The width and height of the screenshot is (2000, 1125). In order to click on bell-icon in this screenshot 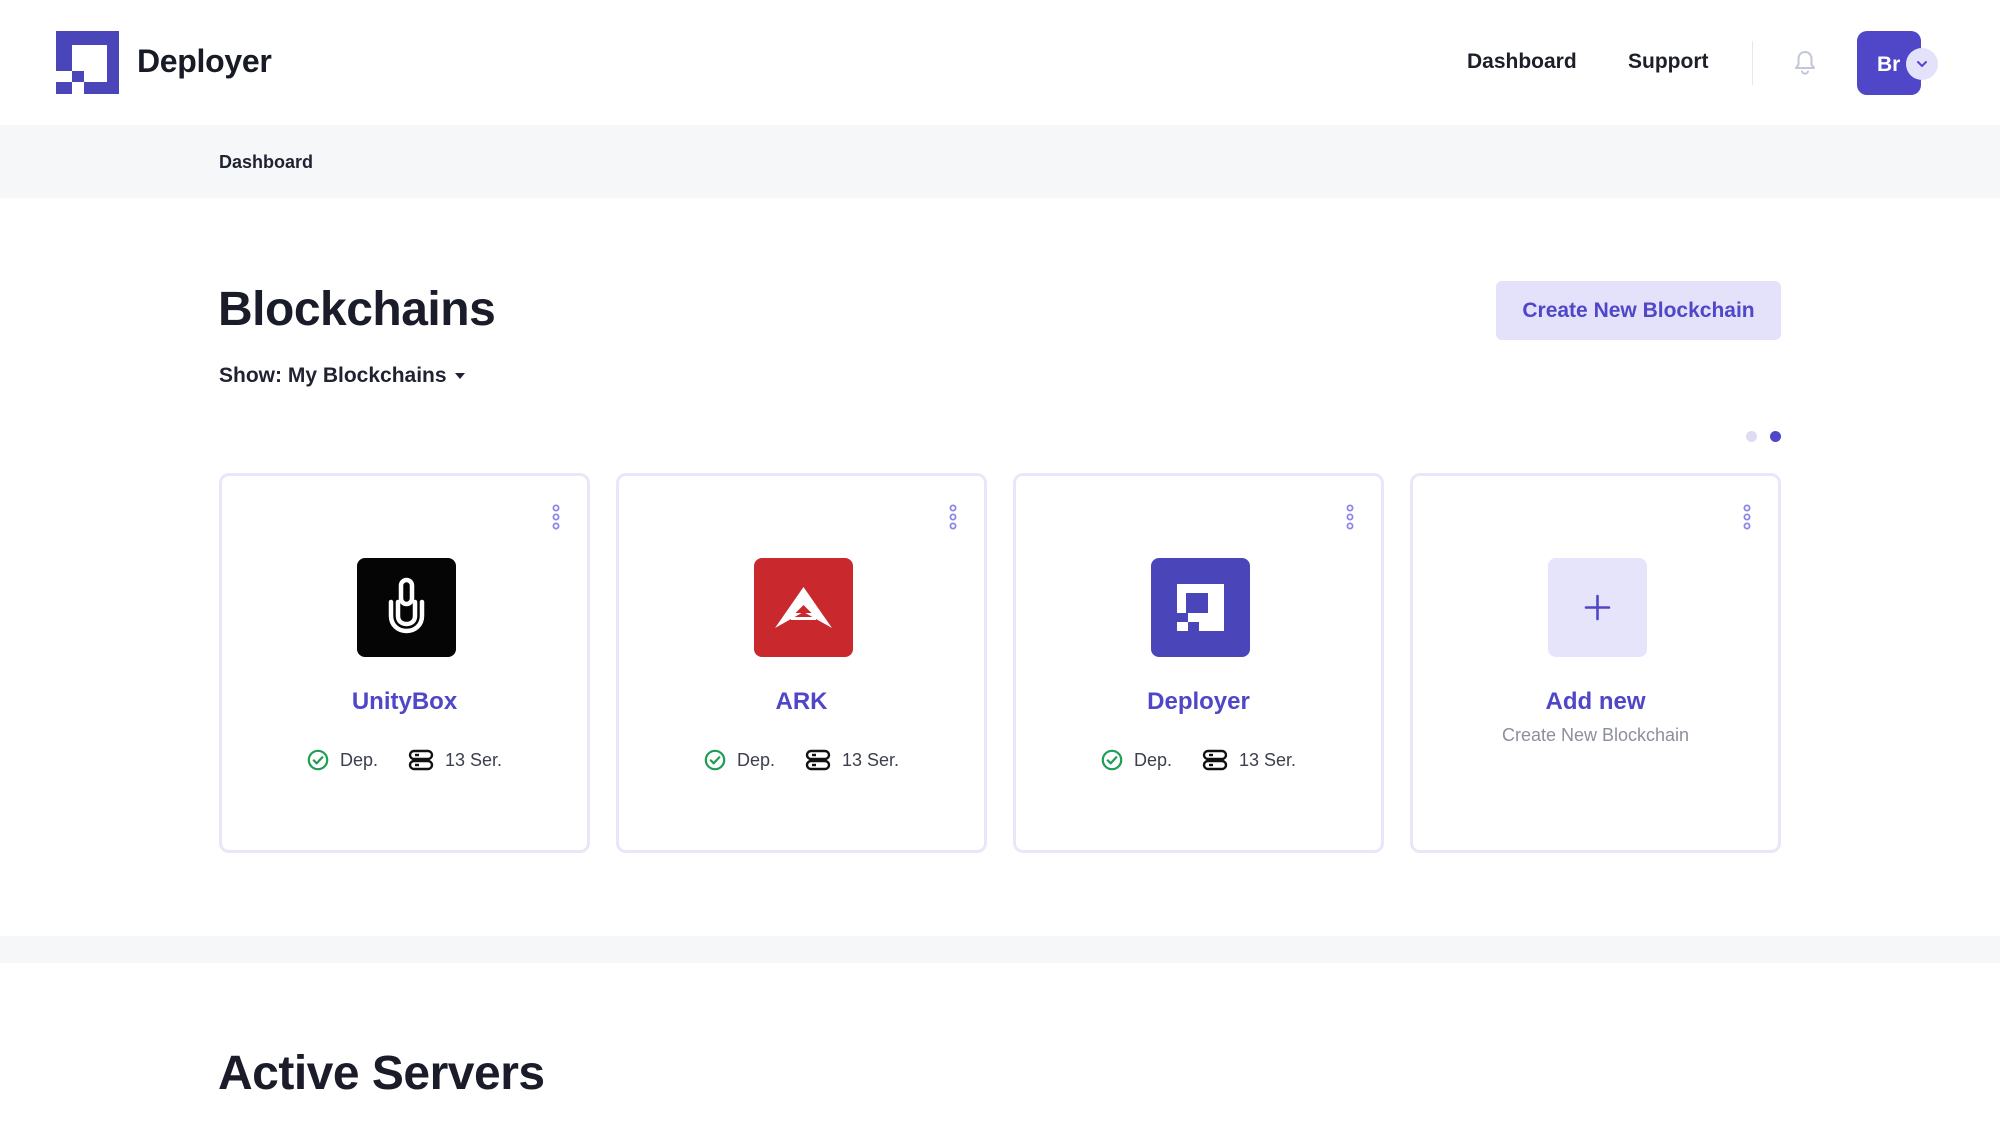, I will do `click(1805, 63)`.